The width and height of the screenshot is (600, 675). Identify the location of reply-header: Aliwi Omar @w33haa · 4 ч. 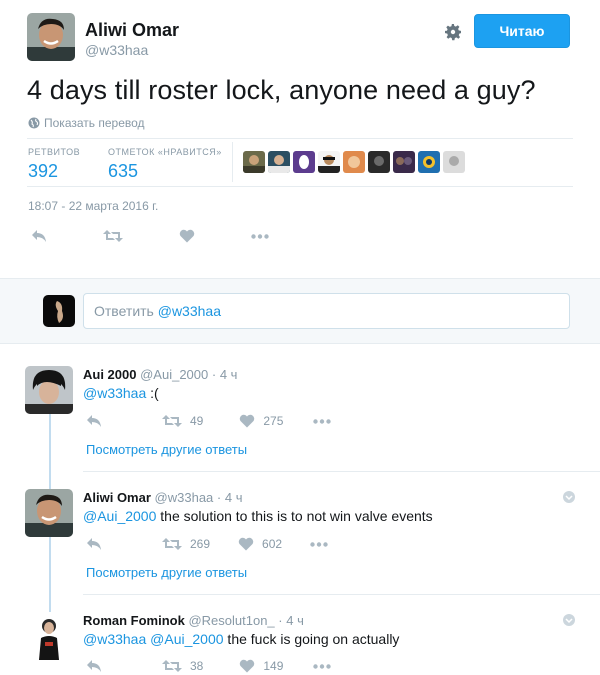
(162, 497).